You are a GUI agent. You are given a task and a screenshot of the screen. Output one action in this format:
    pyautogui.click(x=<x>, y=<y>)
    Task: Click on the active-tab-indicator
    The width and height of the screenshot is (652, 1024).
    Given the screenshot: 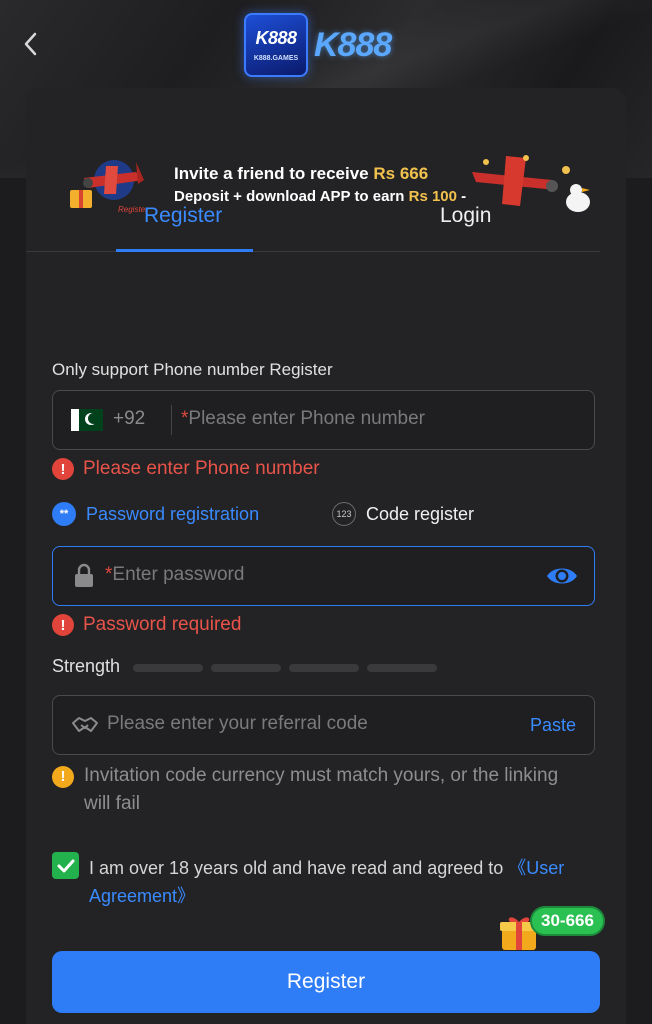 What is the action you would take?
    pyautogui.click(x=184, y=250)
    